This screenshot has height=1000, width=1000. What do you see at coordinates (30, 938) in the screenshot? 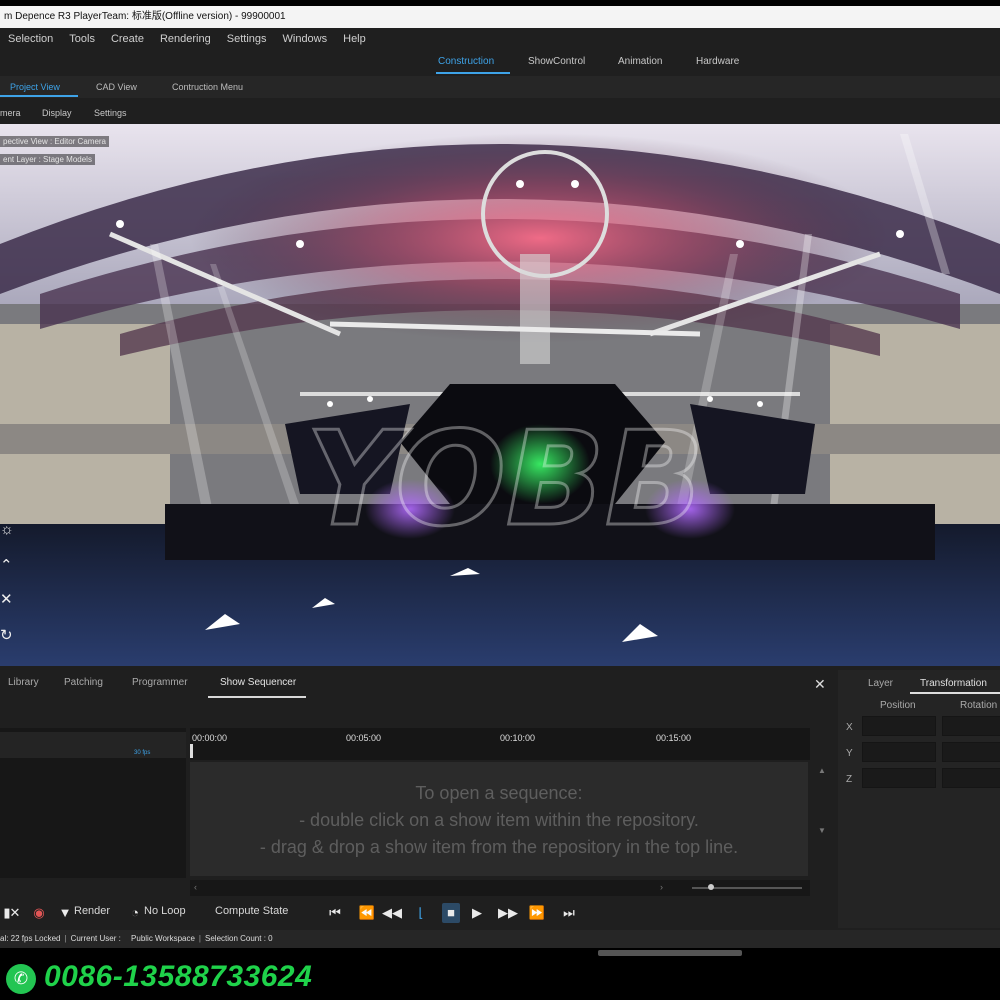
I see `status-fps: al: 22 fps Locked` at bounding box center [30, 938].